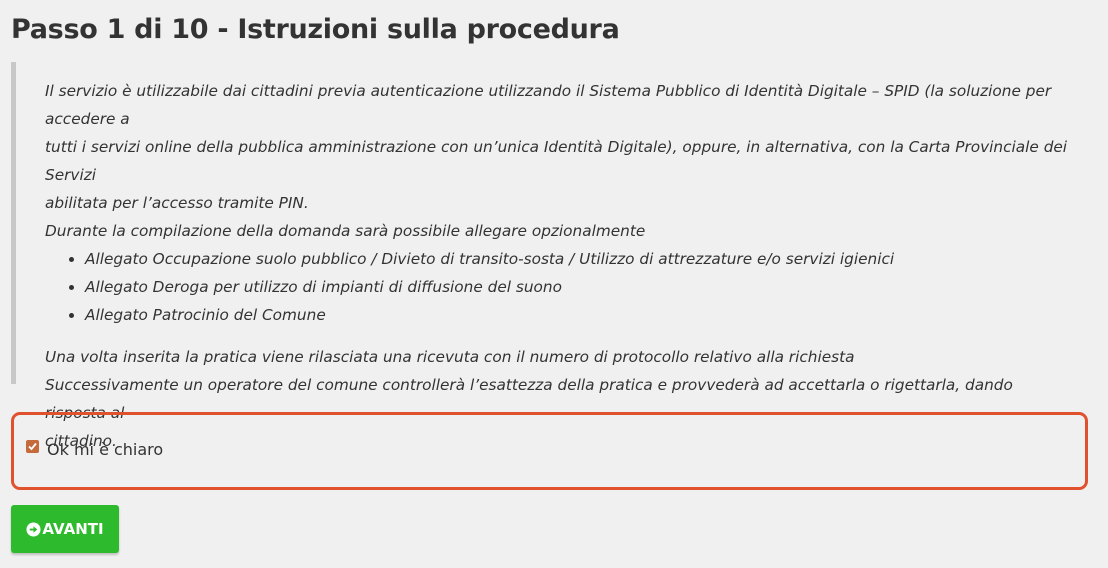  I want to click on next-button: AVANTI, so click(65, 529).